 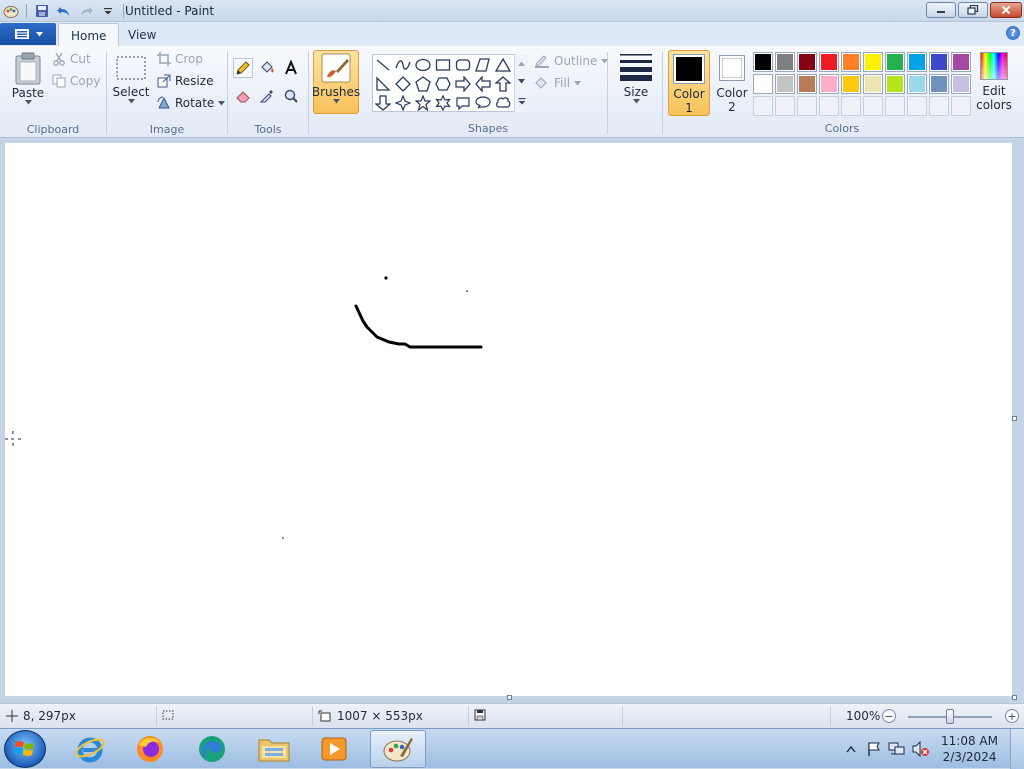 I want to click on network-icon, so click(x=897, y=749).